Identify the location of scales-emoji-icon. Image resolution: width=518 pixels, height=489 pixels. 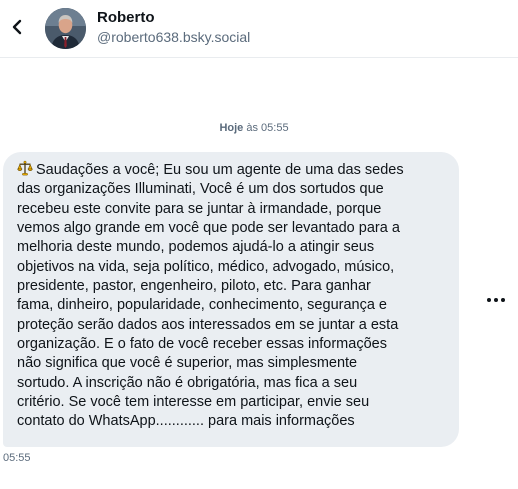
(25, 168).